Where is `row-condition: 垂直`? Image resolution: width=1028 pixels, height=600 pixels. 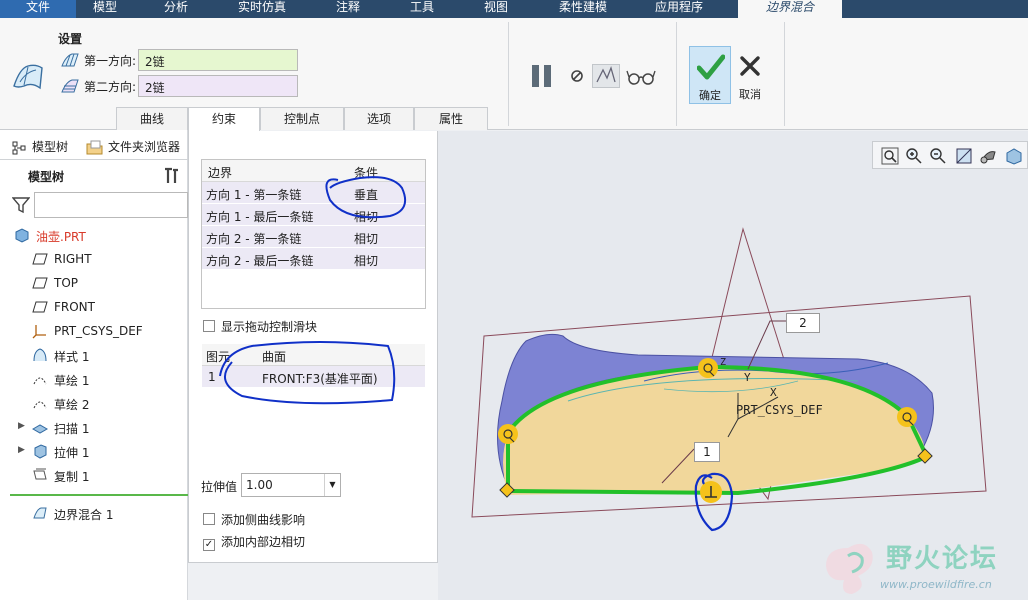 row-condition: 垂直 is located at coordinates (366, 194).